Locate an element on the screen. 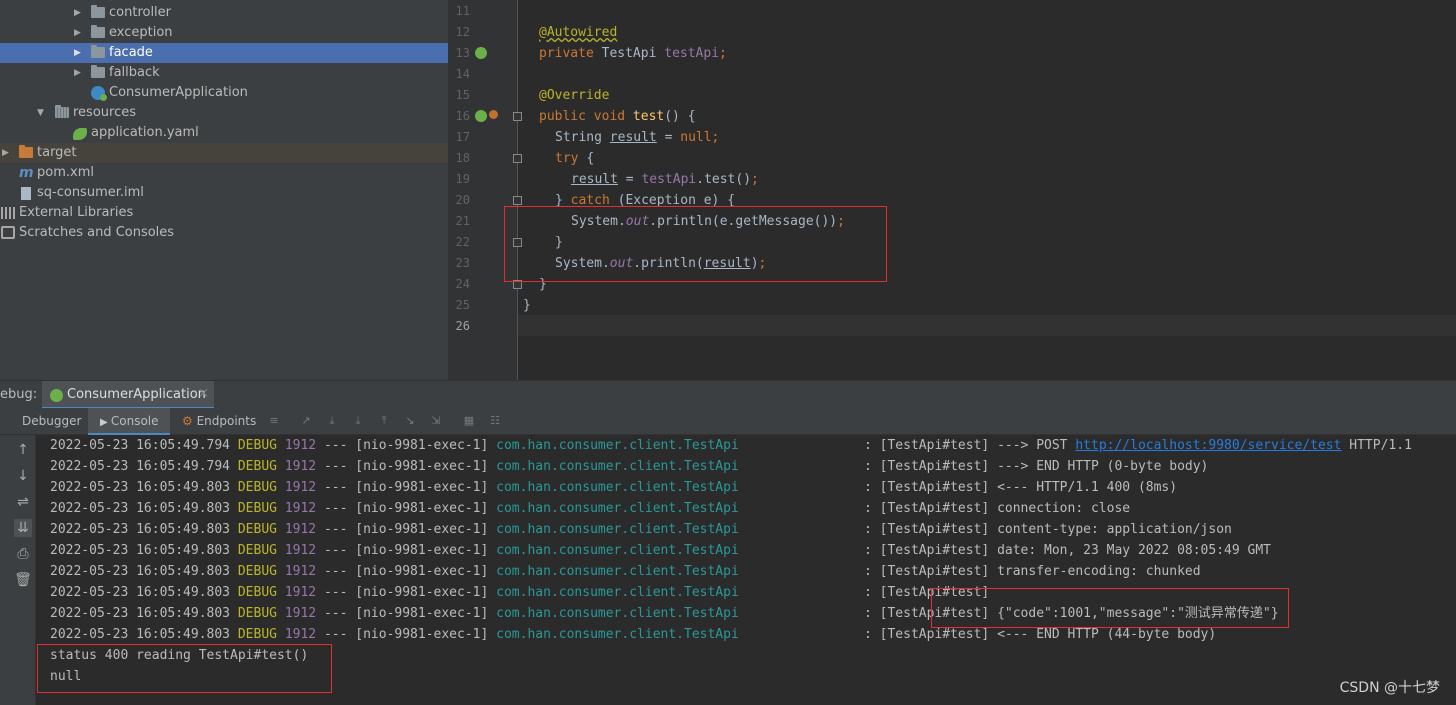 The width and height of the screenshot is (1456, 705). tree-item-target: ▶ target is located at coordinates (224, 153).